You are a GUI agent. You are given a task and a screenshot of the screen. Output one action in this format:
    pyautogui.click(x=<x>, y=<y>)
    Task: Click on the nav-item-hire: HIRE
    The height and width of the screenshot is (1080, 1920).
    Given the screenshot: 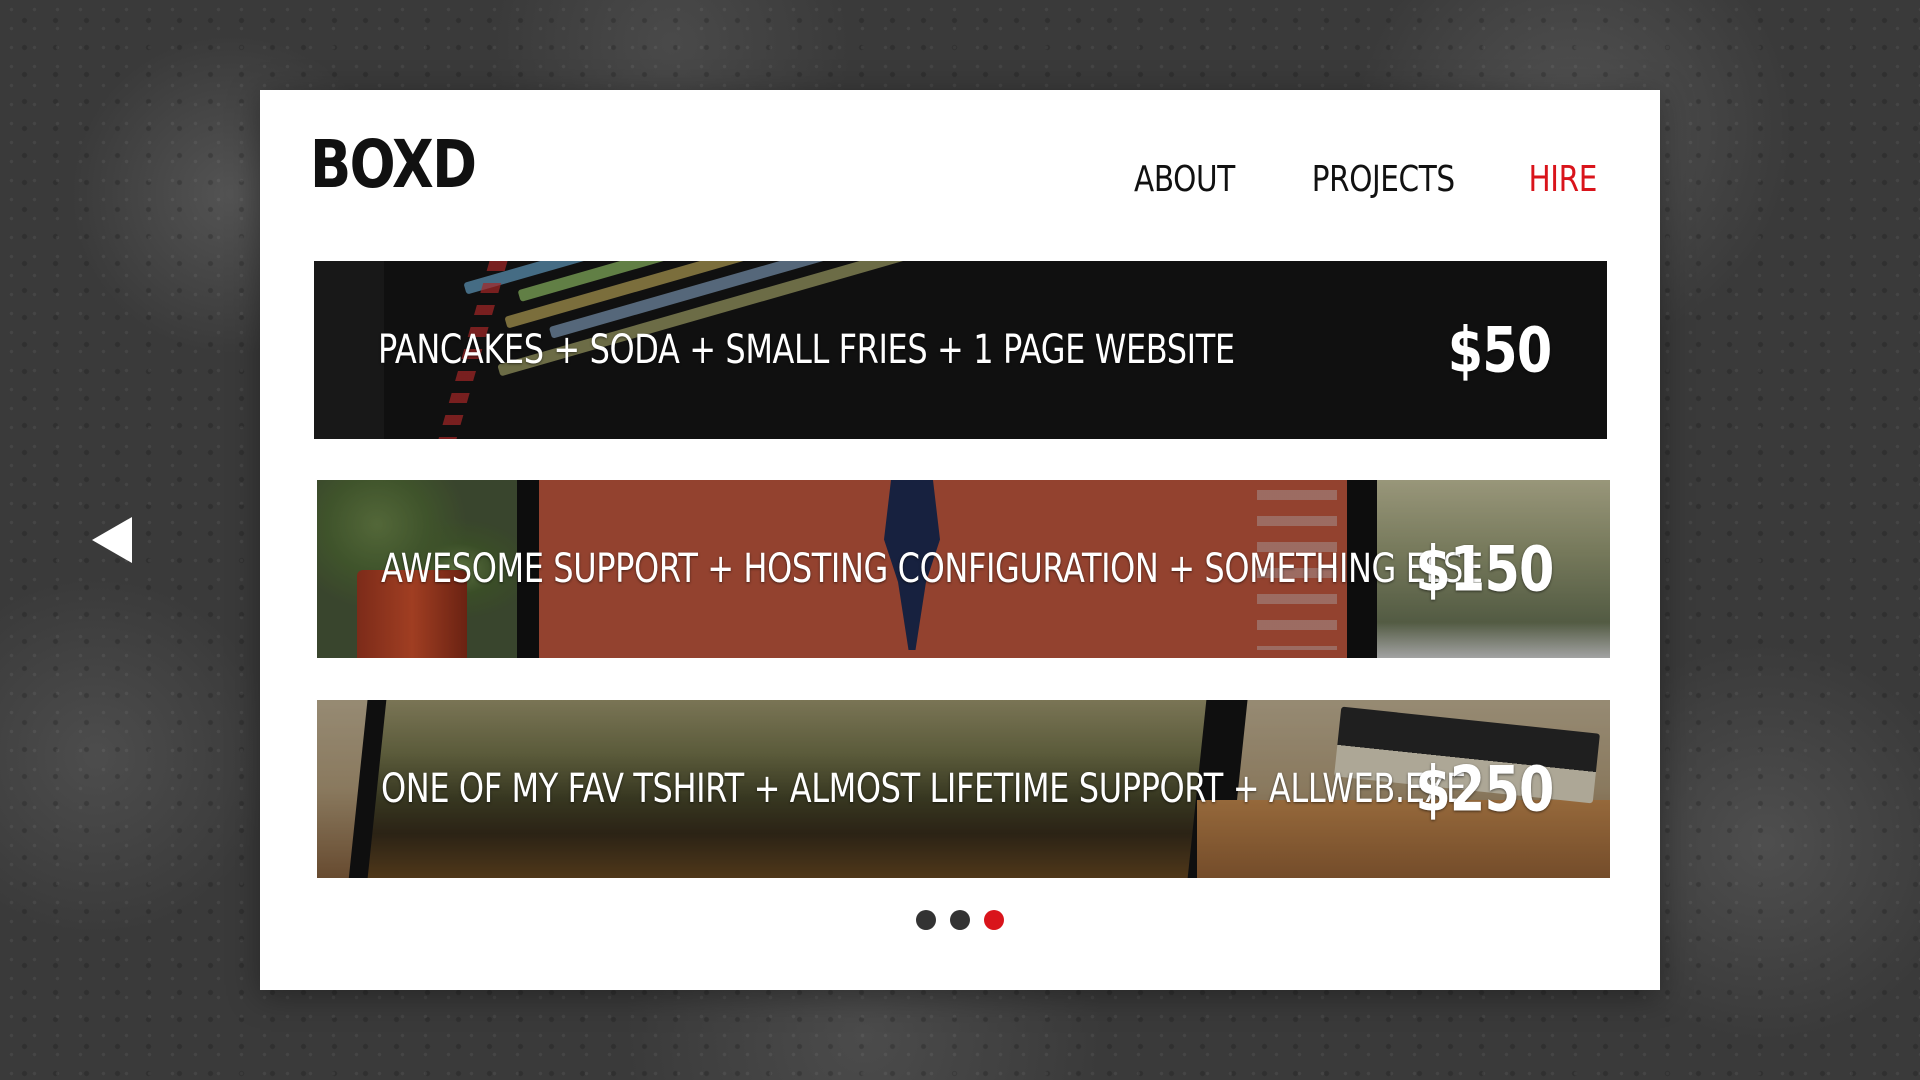 What is the action you would take?
    pyautogui.click(x=1562, y=180)
    